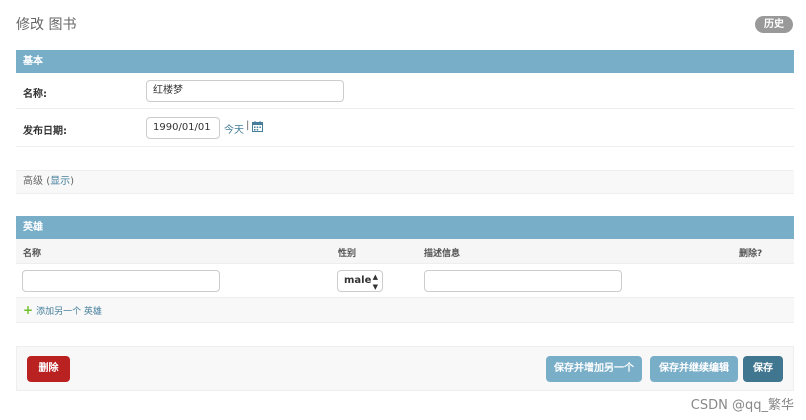  What do you see at coordinates (405, 182) in the screenshot?
I see `advanced-fieldset: 高级 (显示)` at bounding box center [405, 182].